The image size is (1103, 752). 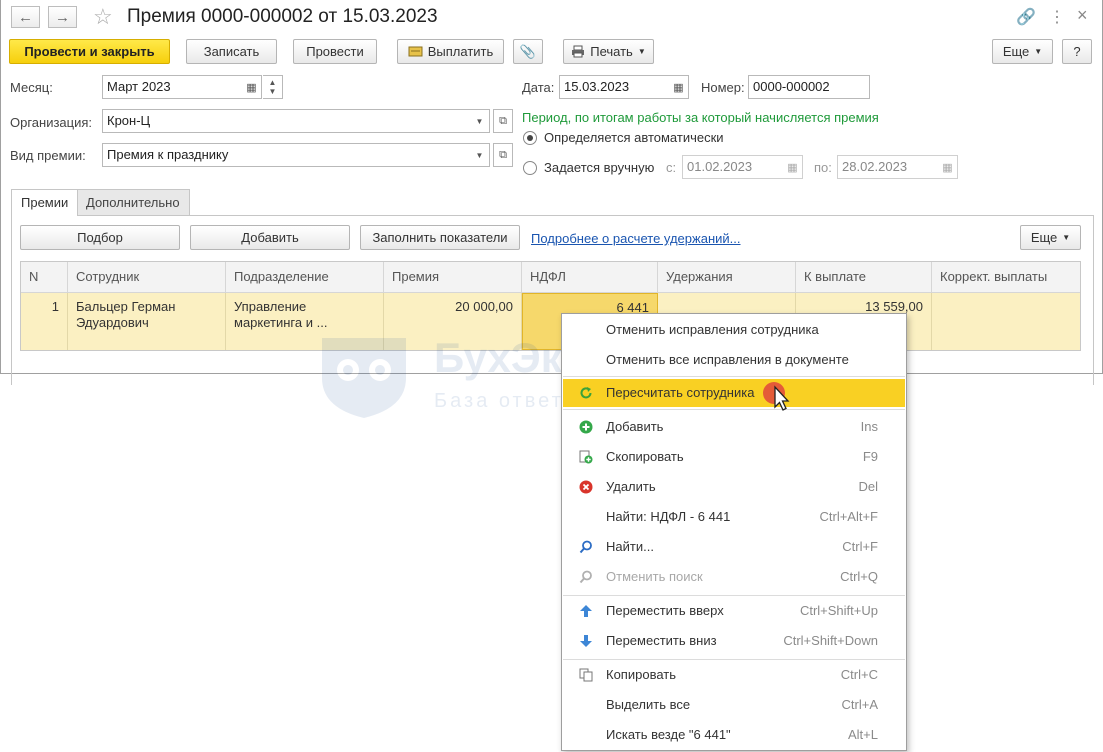 What do you see at coordinates (585, 577) in the screenshot?
I see `cancel-search-icon` at bounding box center [585, 577].